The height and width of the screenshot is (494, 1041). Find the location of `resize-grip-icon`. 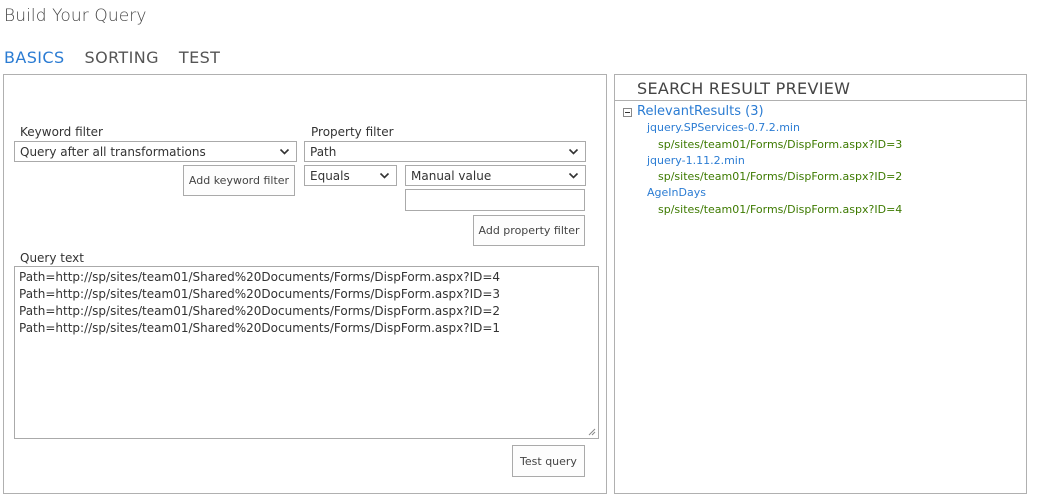

resize-grip-icon is located at coordinates (592, 432).